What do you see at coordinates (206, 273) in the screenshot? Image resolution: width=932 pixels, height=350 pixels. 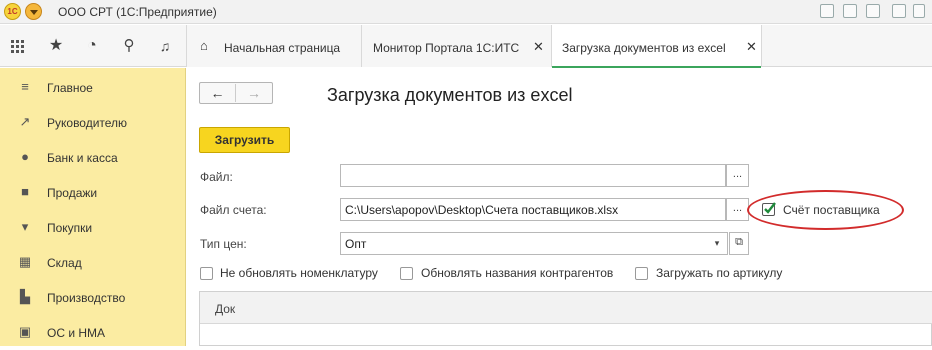 I see `no-update-nomenclature-checkbox` at bounding box center [206, 273].